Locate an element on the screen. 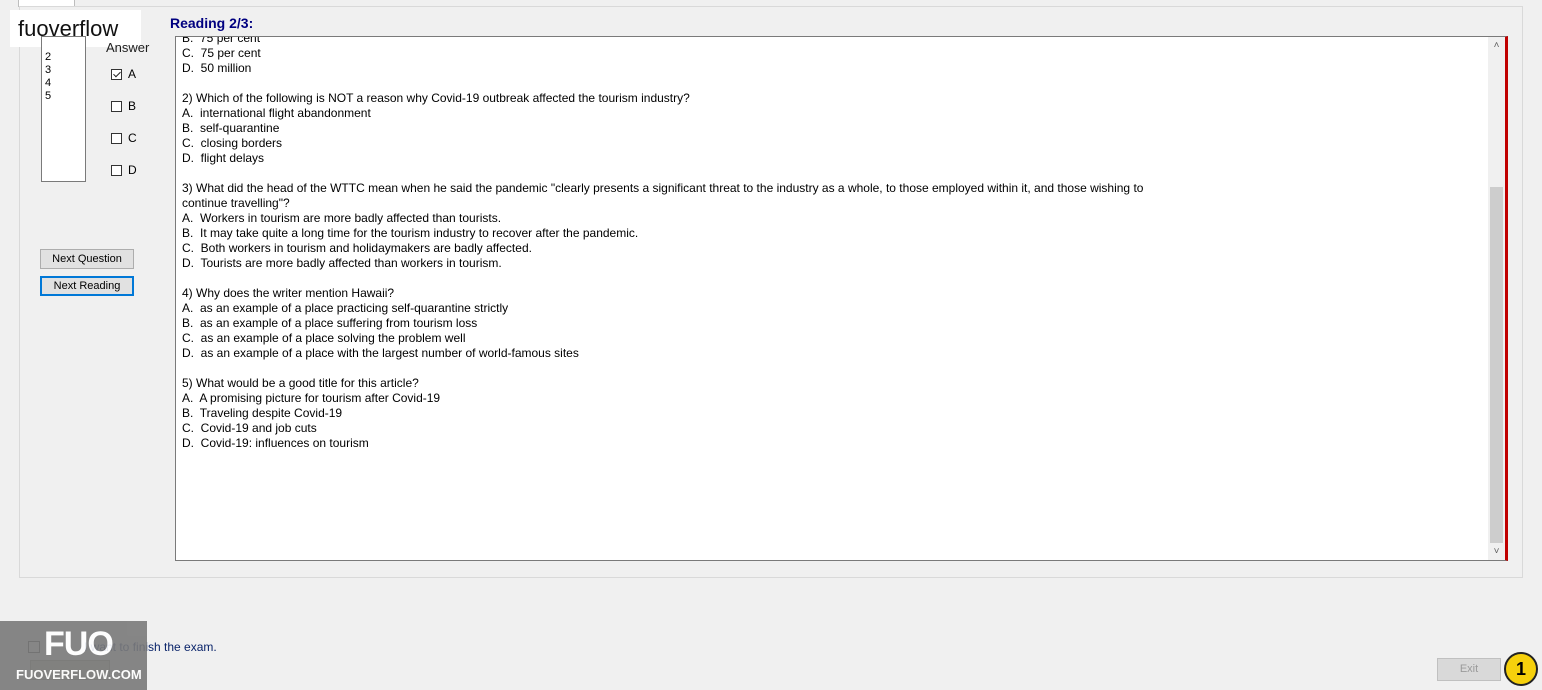 This screenshot has width=1542, height=690. scroll-down-icon: ˅ is located at coordinates (1496, 551).